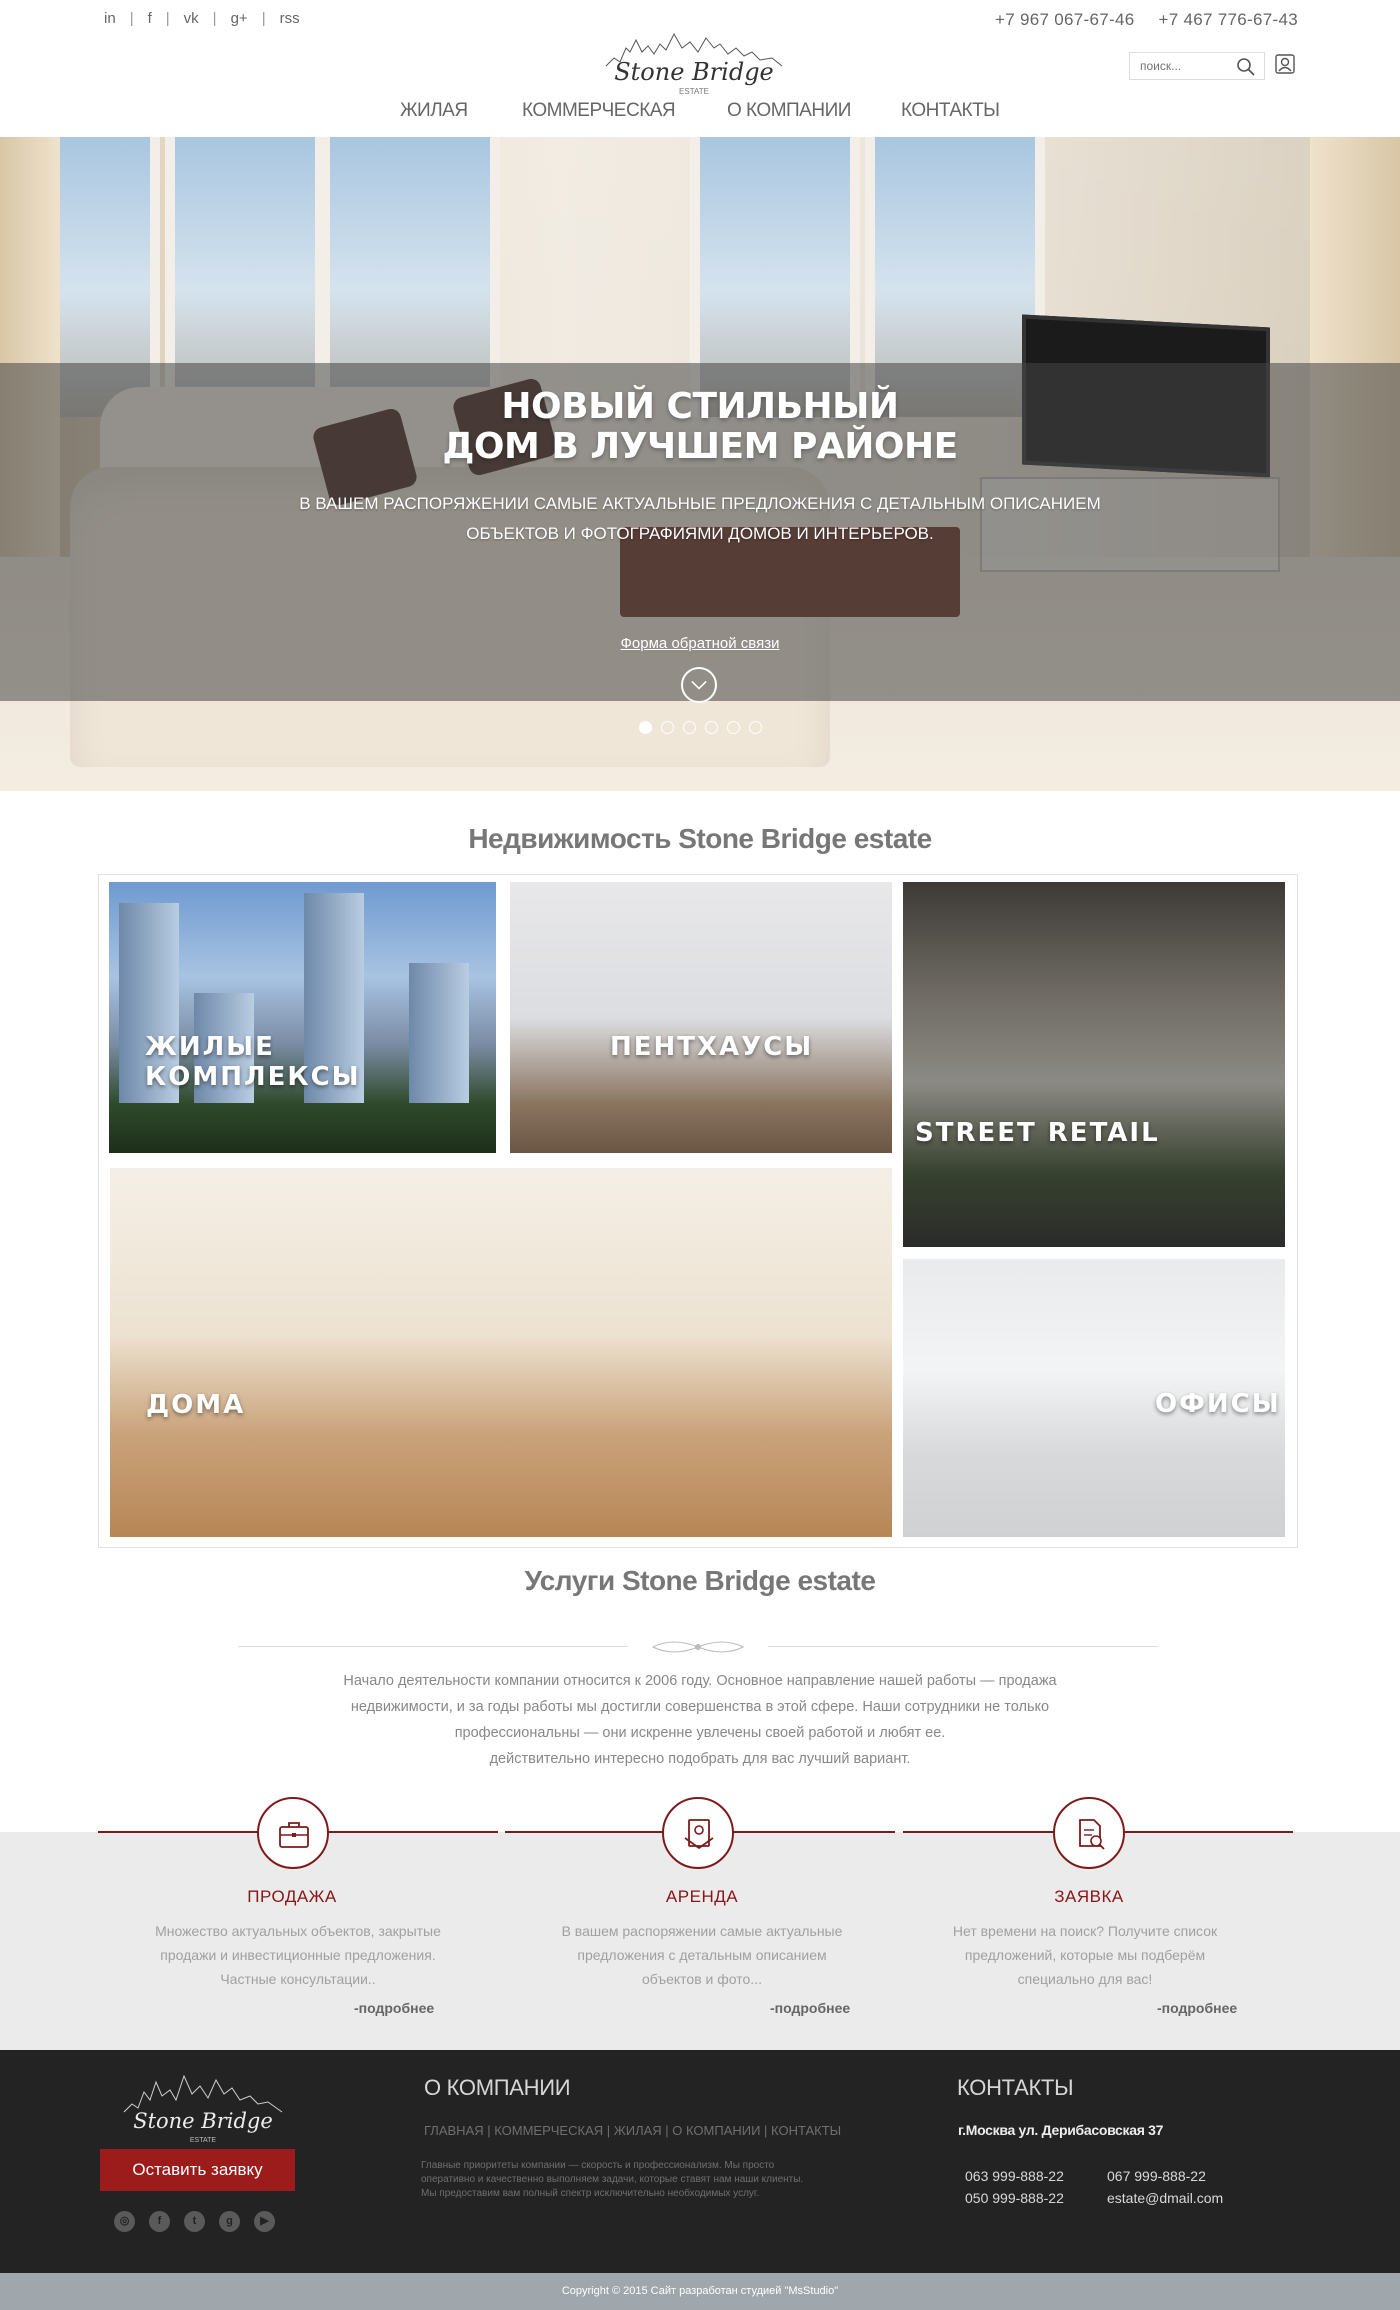  I want to click on services-section-title: Услуги Stone Bridge estate, so click(700, 1580).